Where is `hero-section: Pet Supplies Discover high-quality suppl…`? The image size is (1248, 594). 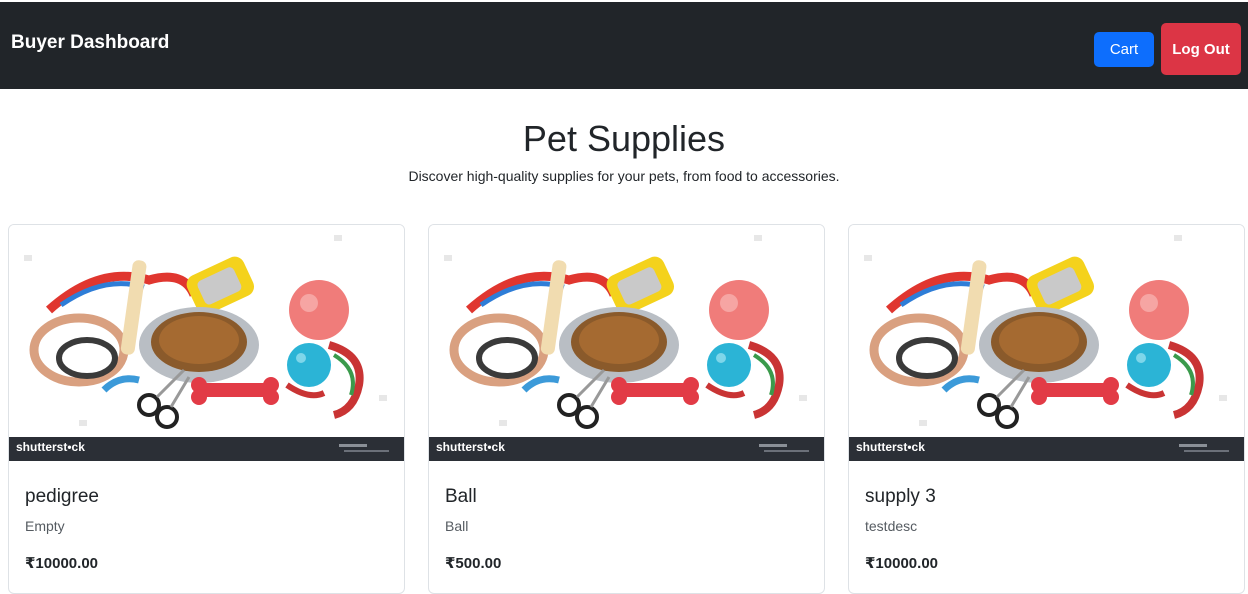
hero-section: Pet Supplies Discover high-quality suppl… is located at coordinates (624, 151).